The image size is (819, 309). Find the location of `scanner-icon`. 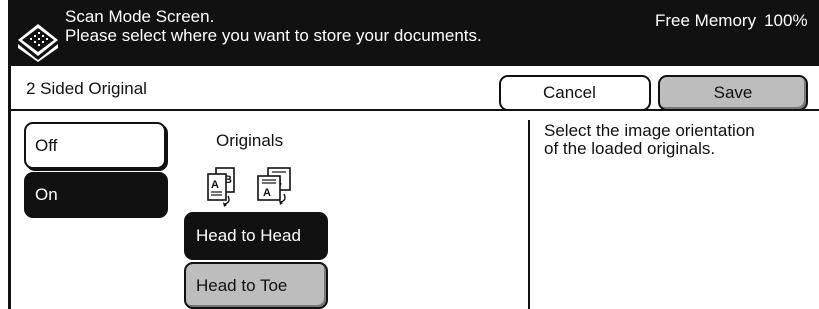

scanner-icon is located at coordinates (38, 43).